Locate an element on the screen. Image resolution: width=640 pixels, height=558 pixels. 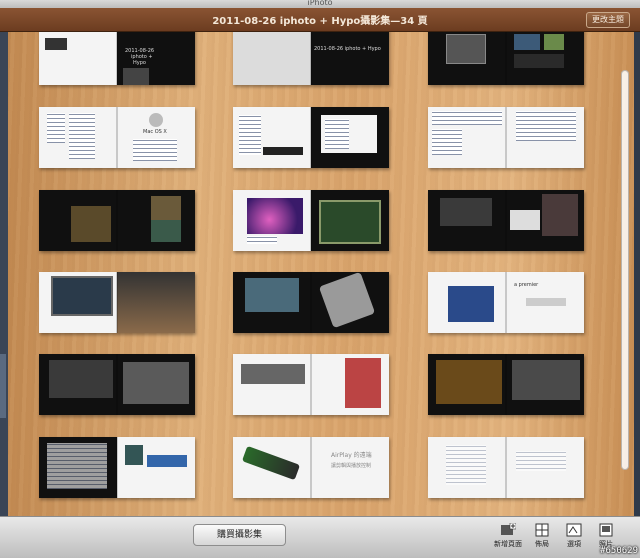
add-page-icon is located at coordinates (508, 529).